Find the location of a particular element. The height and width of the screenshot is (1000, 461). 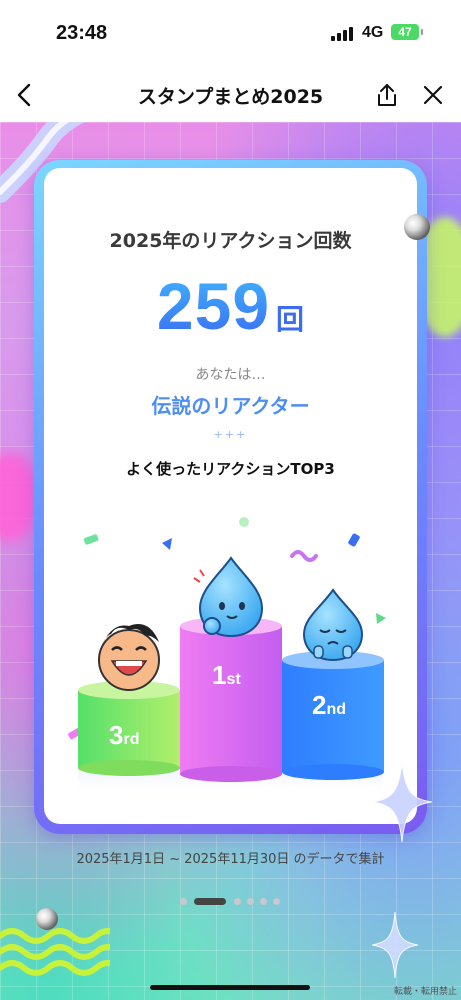

share-icon is located at coordinates (387, 95).